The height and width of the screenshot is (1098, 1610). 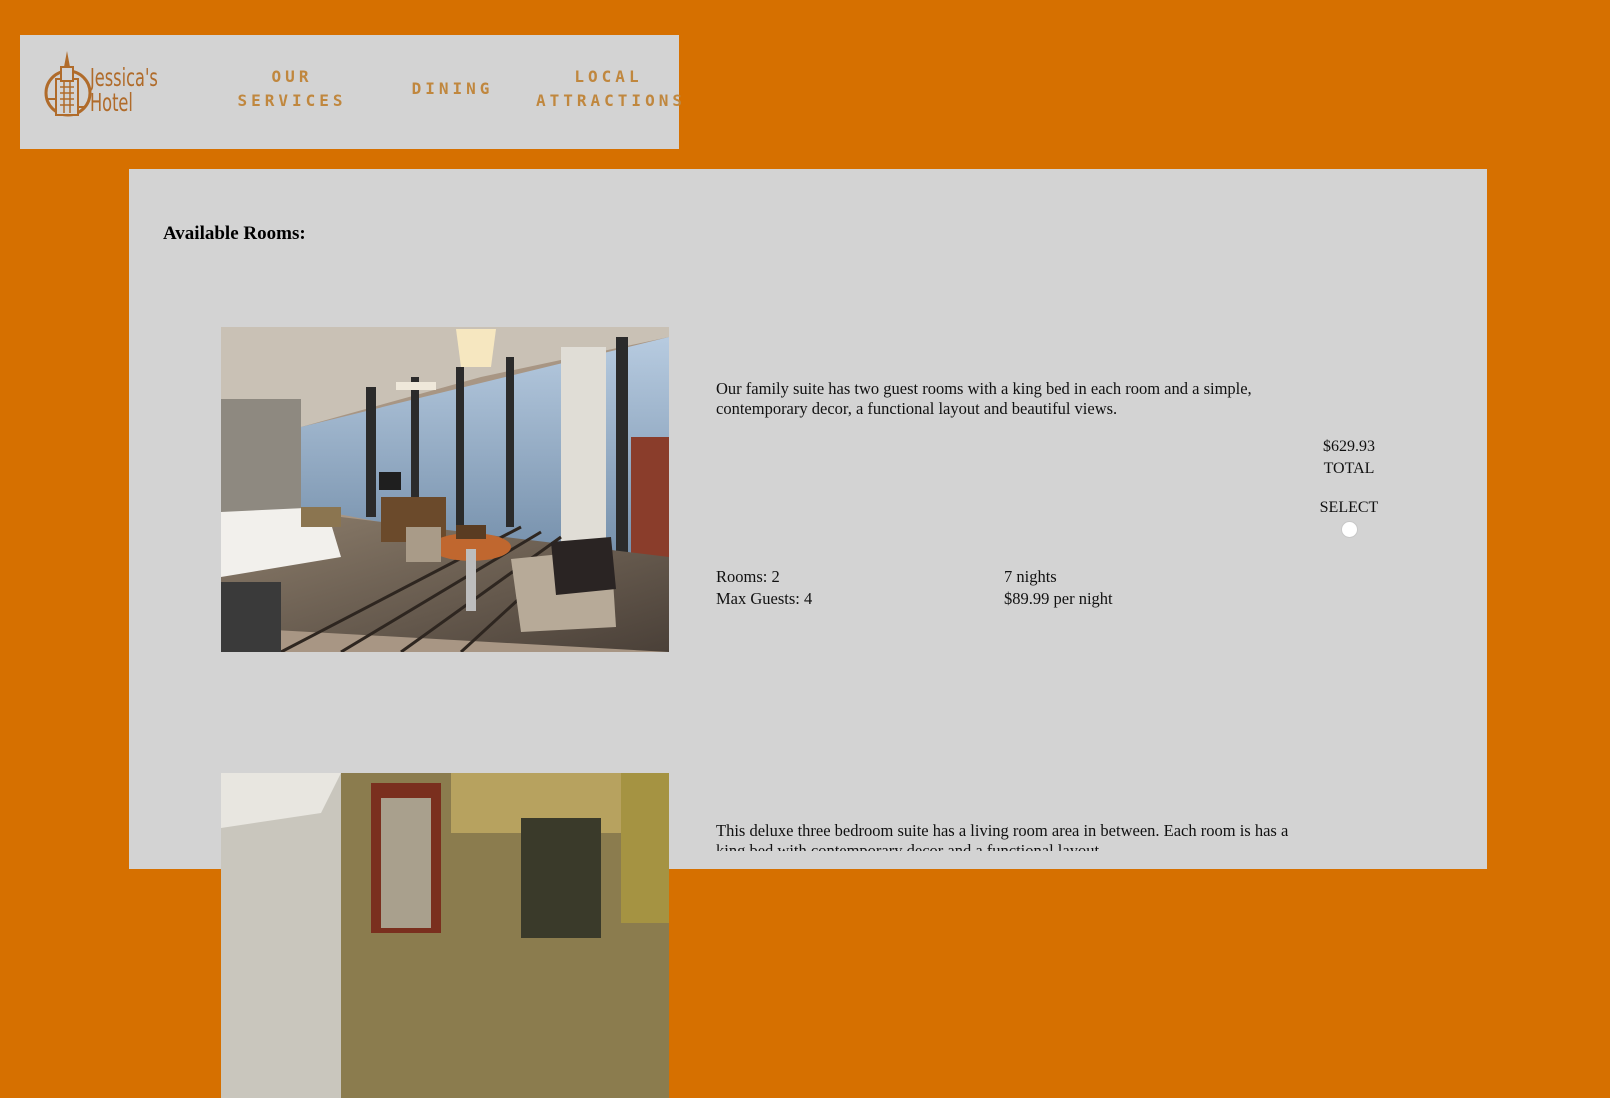 What do you see at coordinates (1114, 588) in the screenshot?
I see `room-stay-info: 7 nights $89.99 per night` at bounding box center [1114, 588].